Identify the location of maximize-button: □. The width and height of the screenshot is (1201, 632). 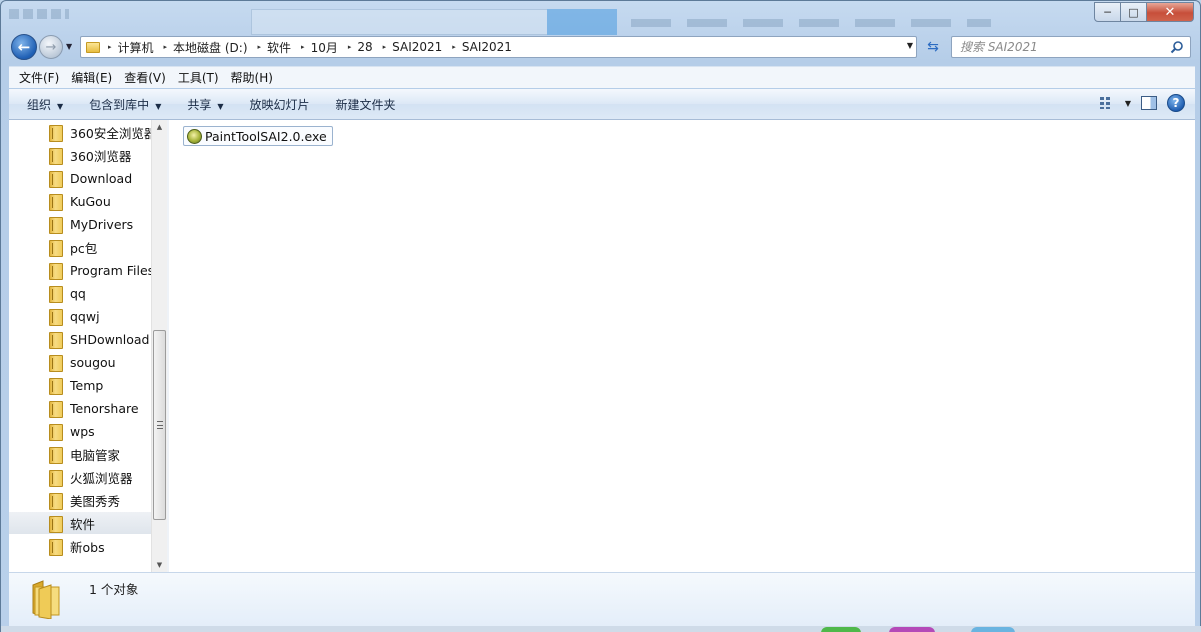
(1134, 12).